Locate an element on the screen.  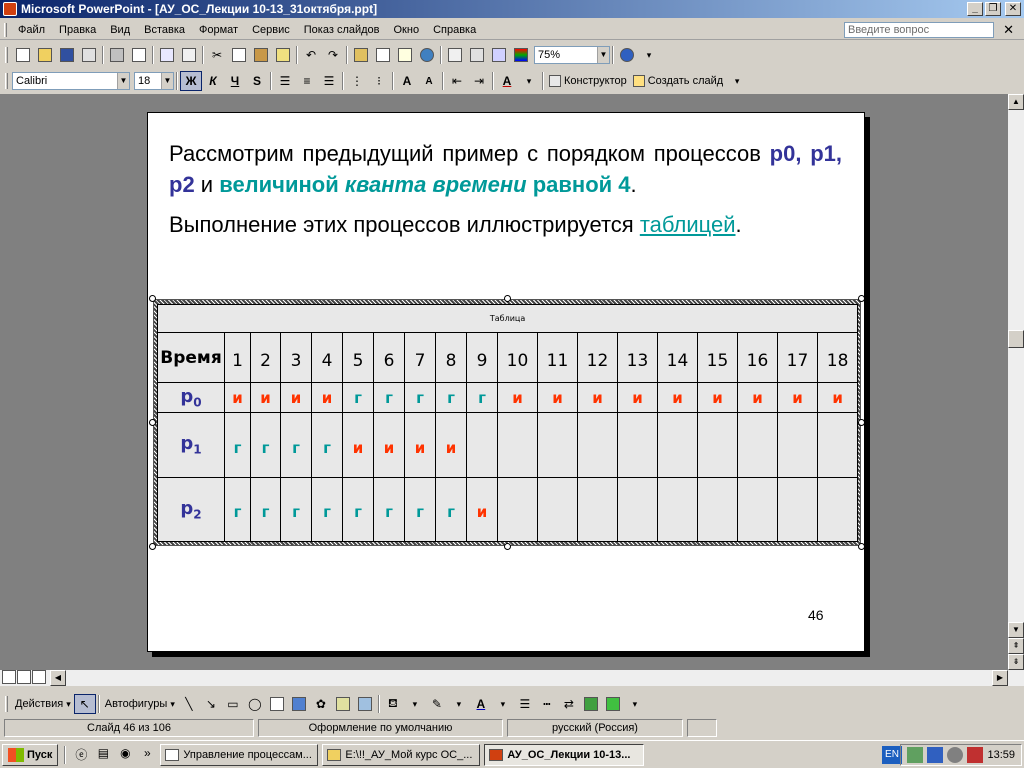
minimize-button: _ is located at coordinates (975, 9).